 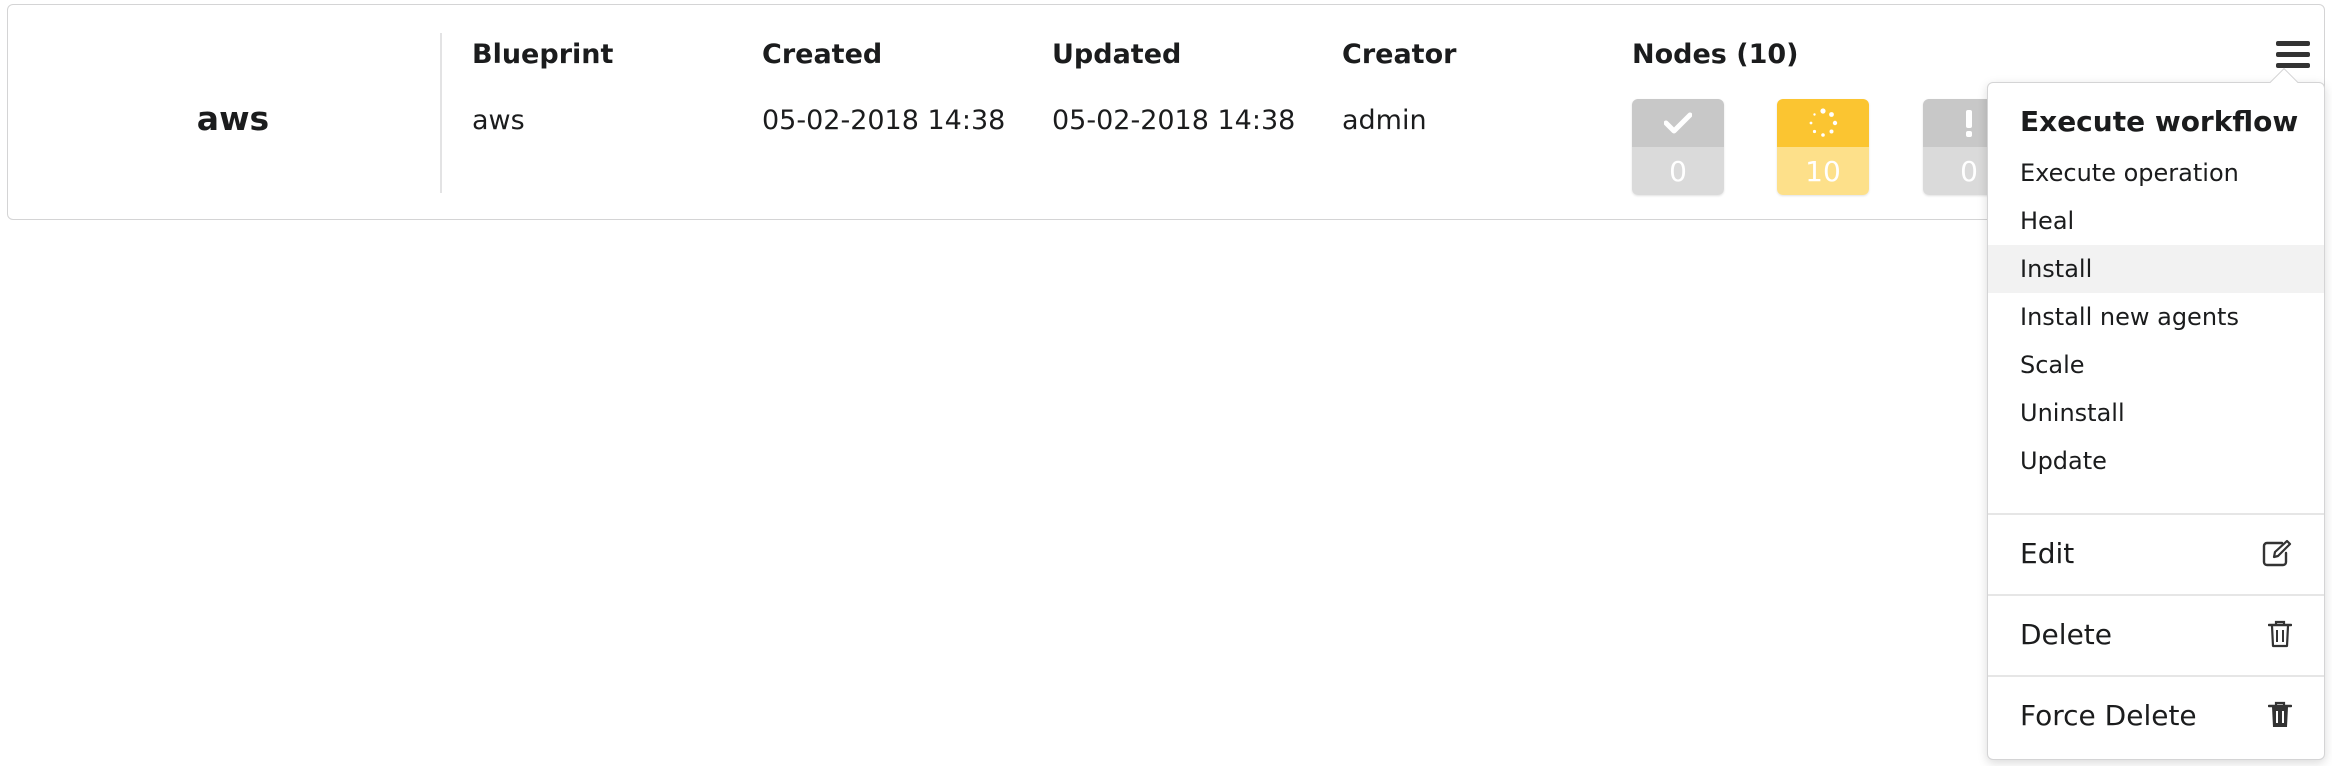 What do you see at coordinates (2156, 634) in the screenshot?
I see `delete-action: Delete` at bounding box center [2156, 634].